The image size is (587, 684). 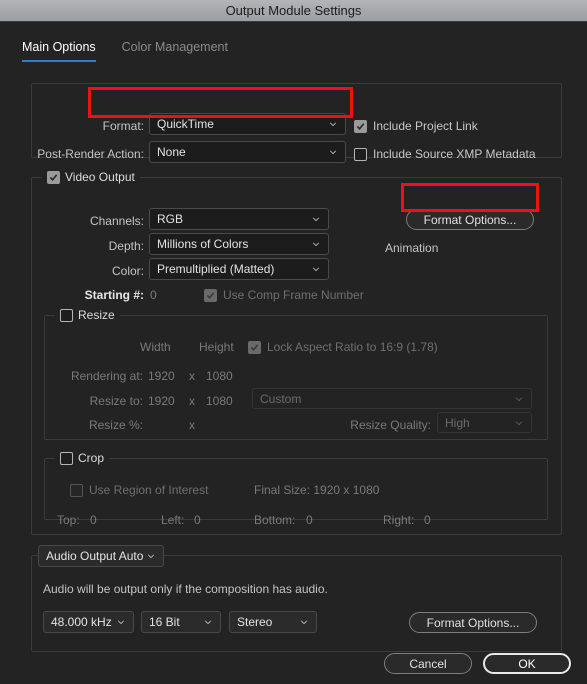 I want to click on rendering-width-value: 1920, so click(x=161, y=376).